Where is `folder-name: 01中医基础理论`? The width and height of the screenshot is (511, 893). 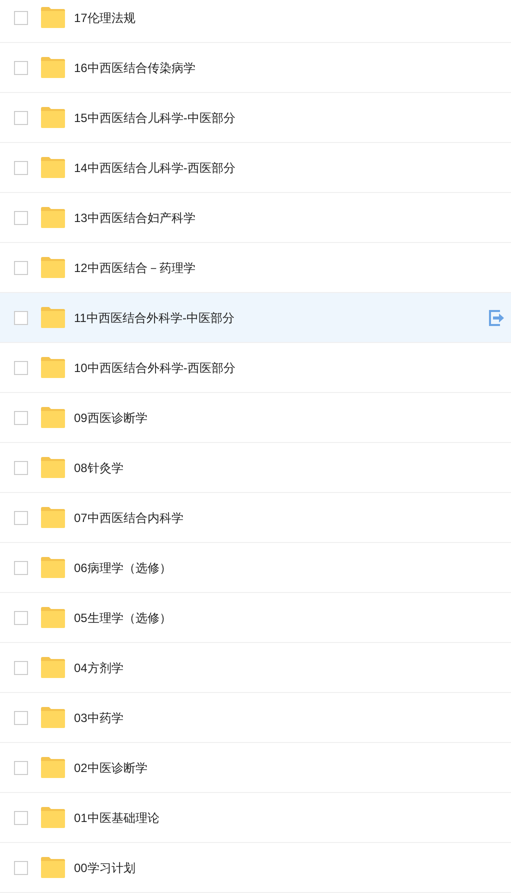 folder-name: 01中医基础理论 is located at coordinates (117, 817).